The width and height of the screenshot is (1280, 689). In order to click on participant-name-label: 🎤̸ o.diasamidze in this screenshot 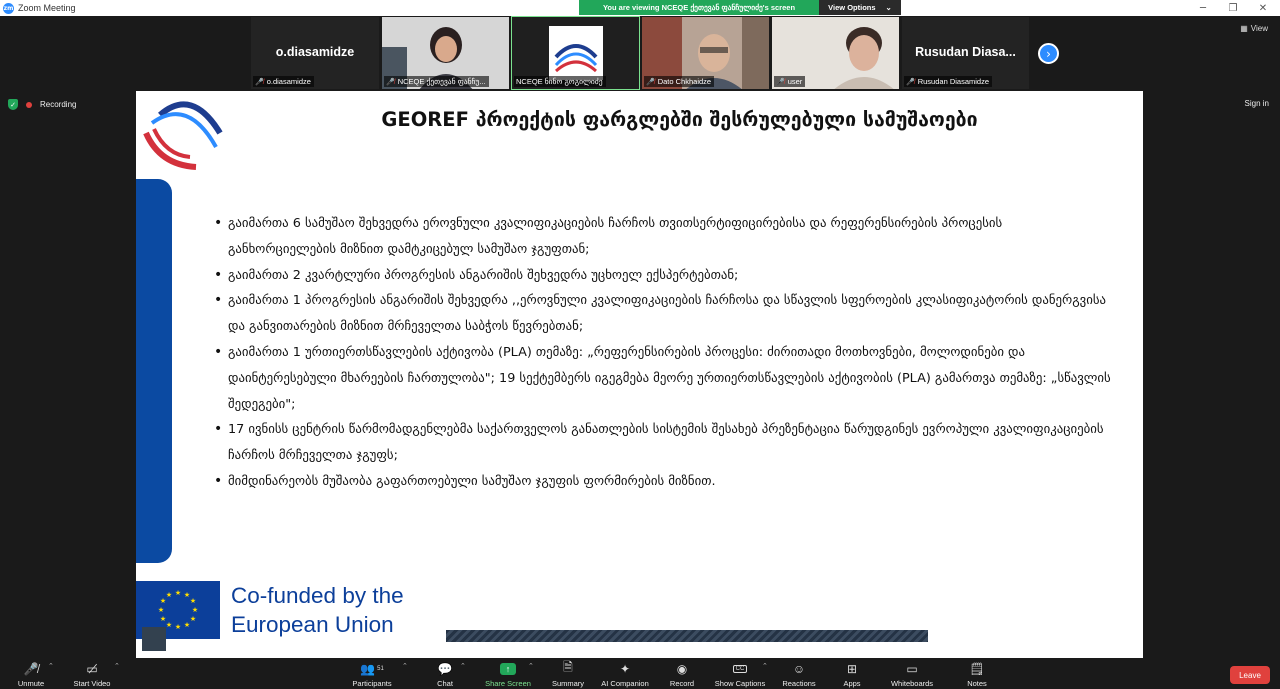, I will do `click(283, 81)`.